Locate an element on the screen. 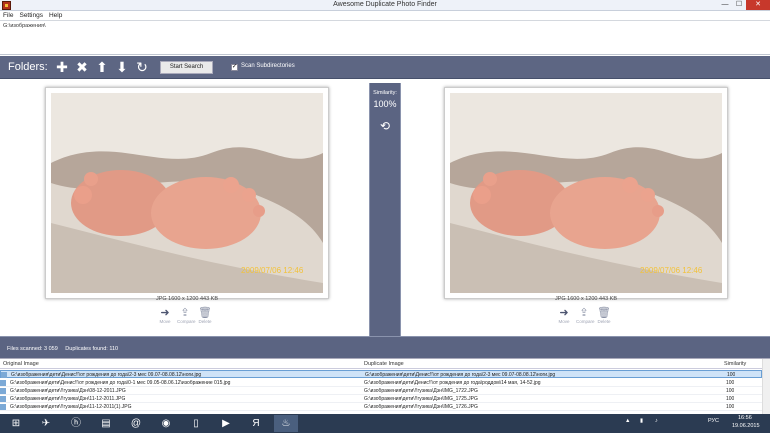 The image size is (770, 433). hp-icon: ⓗ is located at coordinates (76, 423).